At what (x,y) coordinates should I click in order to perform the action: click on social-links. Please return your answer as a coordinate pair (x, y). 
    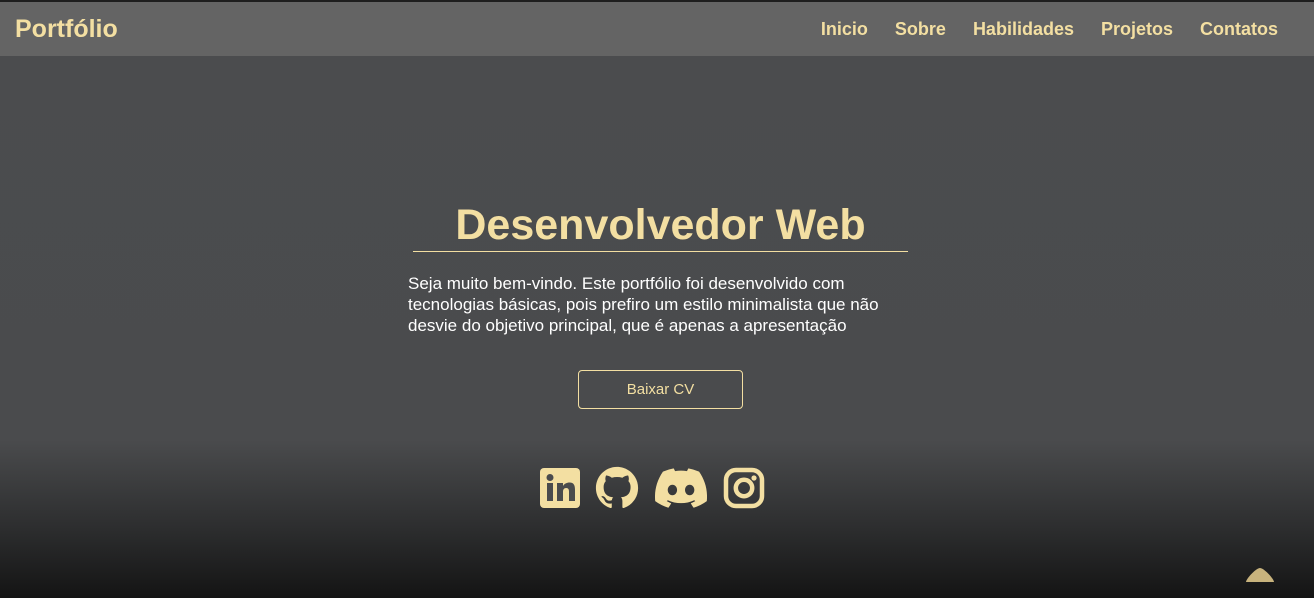
    Looking at the image, I should click on (652, 488).